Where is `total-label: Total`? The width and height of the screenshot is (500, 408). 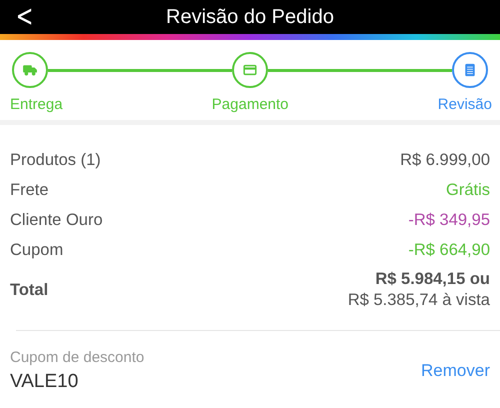
total-label: Total is located at coordinates (29, 290).